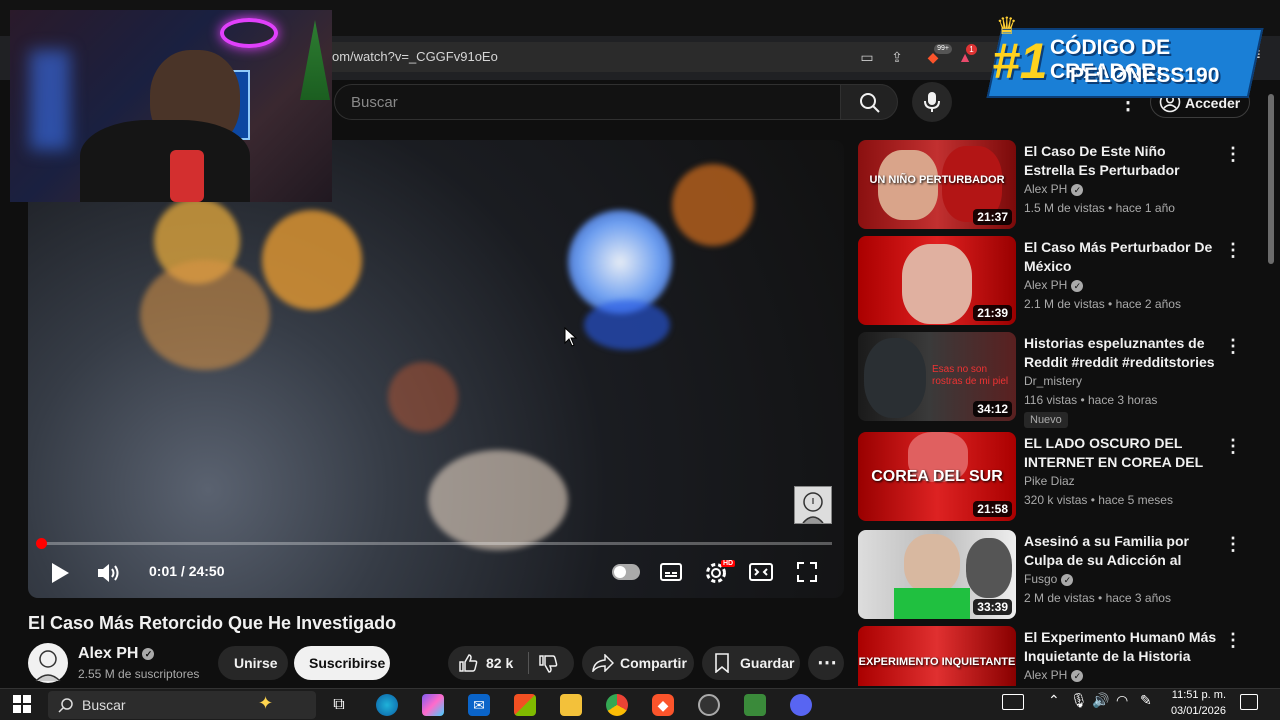 This screenshot has width=1280, height=720. I want to click on app-icon, so click(755, 705).